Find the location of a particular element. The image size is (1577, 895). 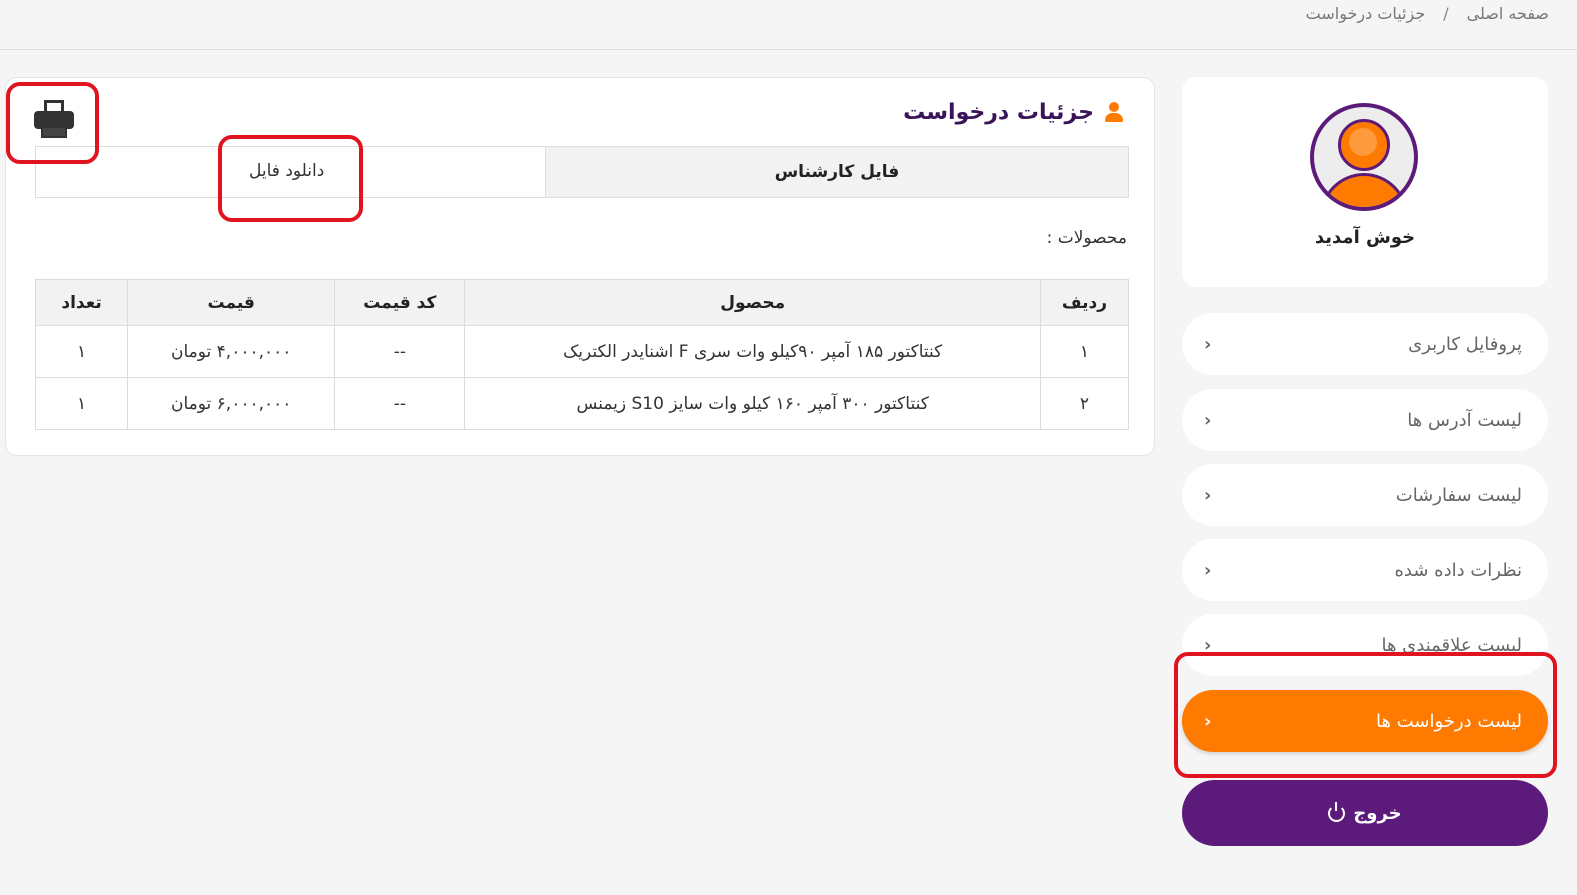

top-bar: صفحه اصلی / جزئیات درخواست is located at coordinates (788, 25).